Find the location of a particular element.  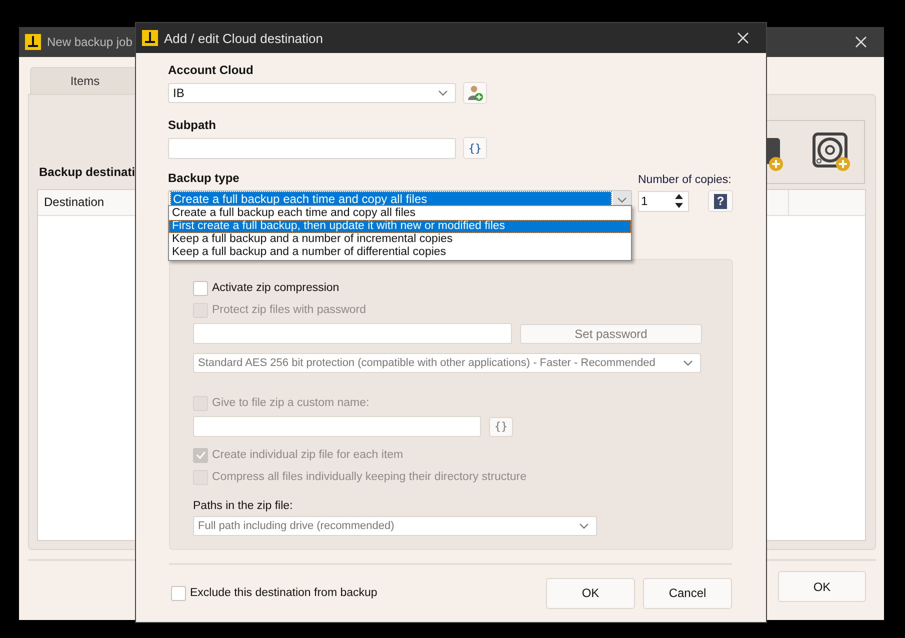

dropdown-option: Keep a full backup and a number of differential copies is located at coordinates (400, 252).